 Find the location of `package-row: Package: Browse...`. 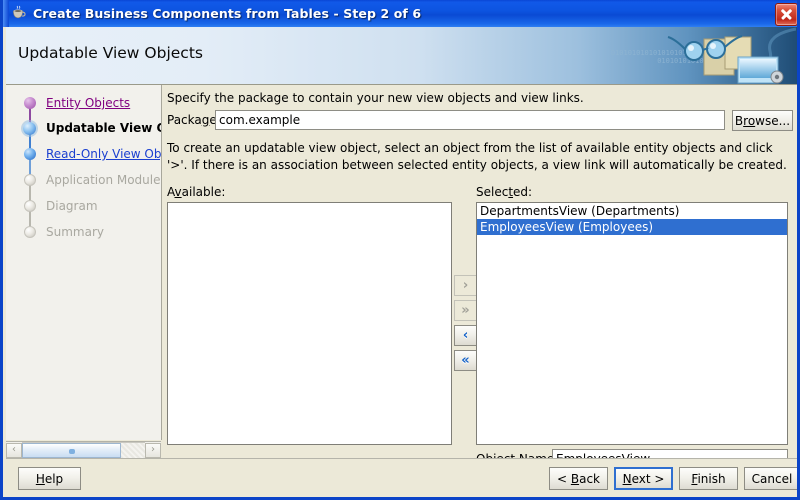

package-row: Package: Browse... is located at coordinates (480, 120).